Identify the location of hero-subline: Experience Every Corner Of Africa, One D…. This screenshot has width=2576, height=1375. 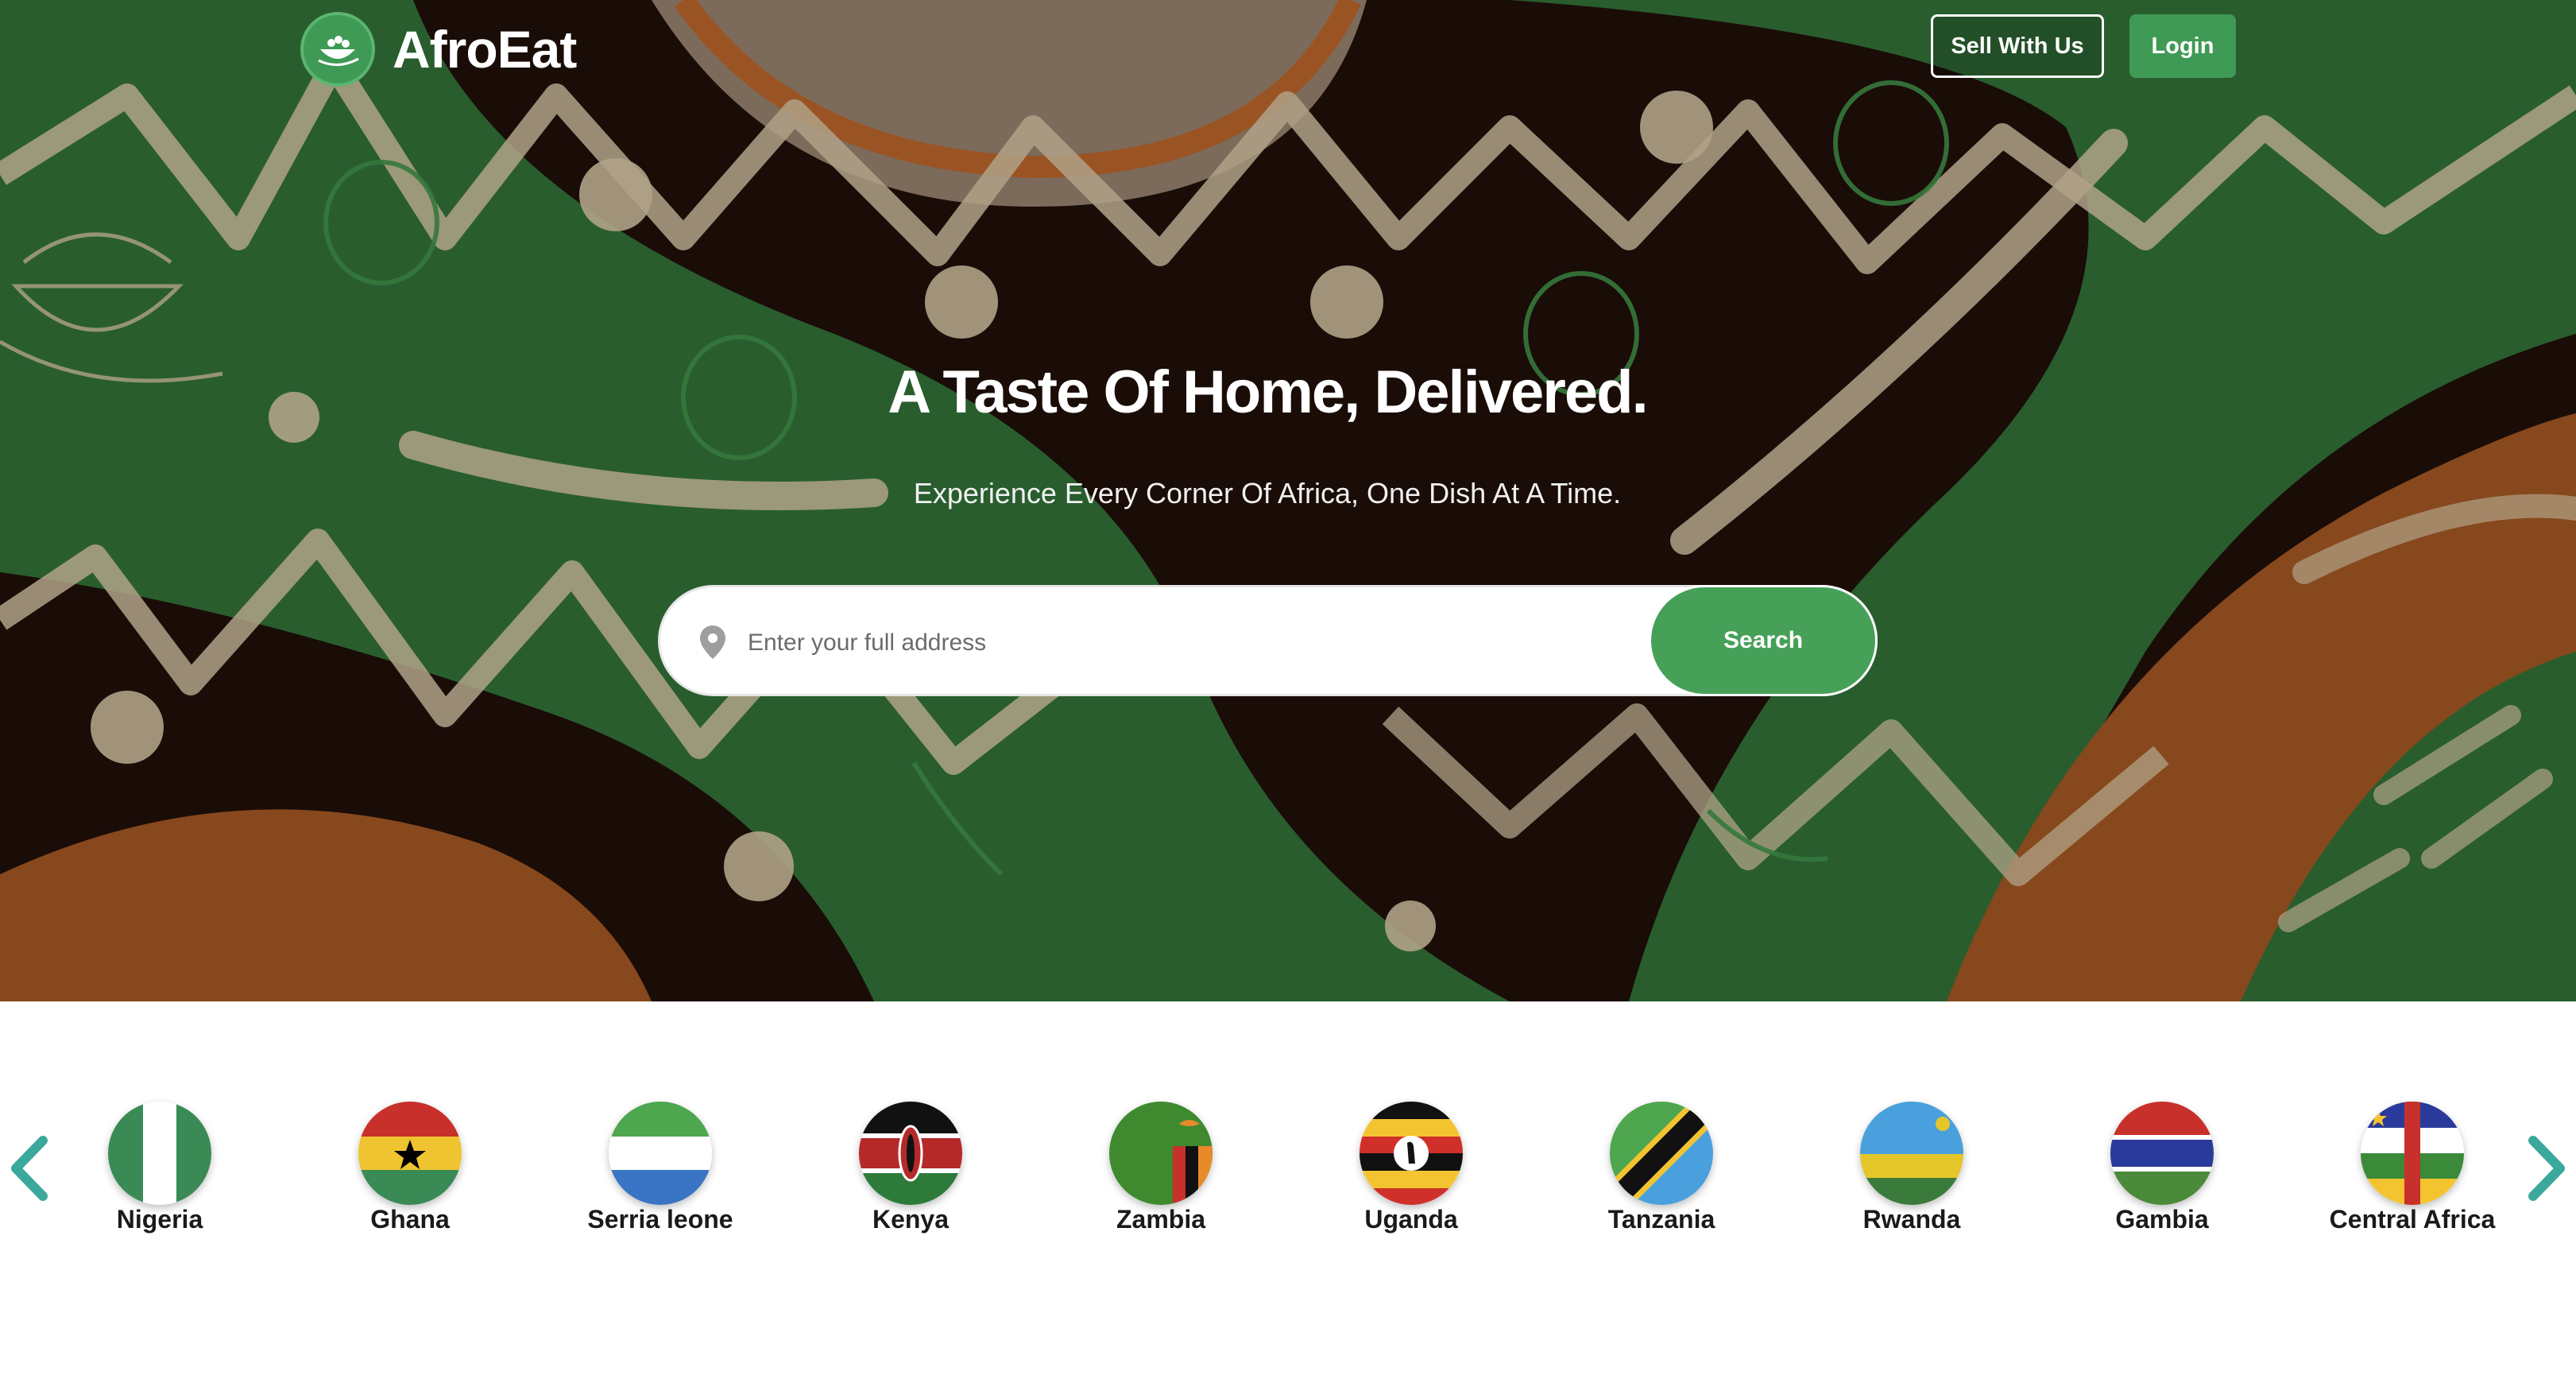
(1267, 493).